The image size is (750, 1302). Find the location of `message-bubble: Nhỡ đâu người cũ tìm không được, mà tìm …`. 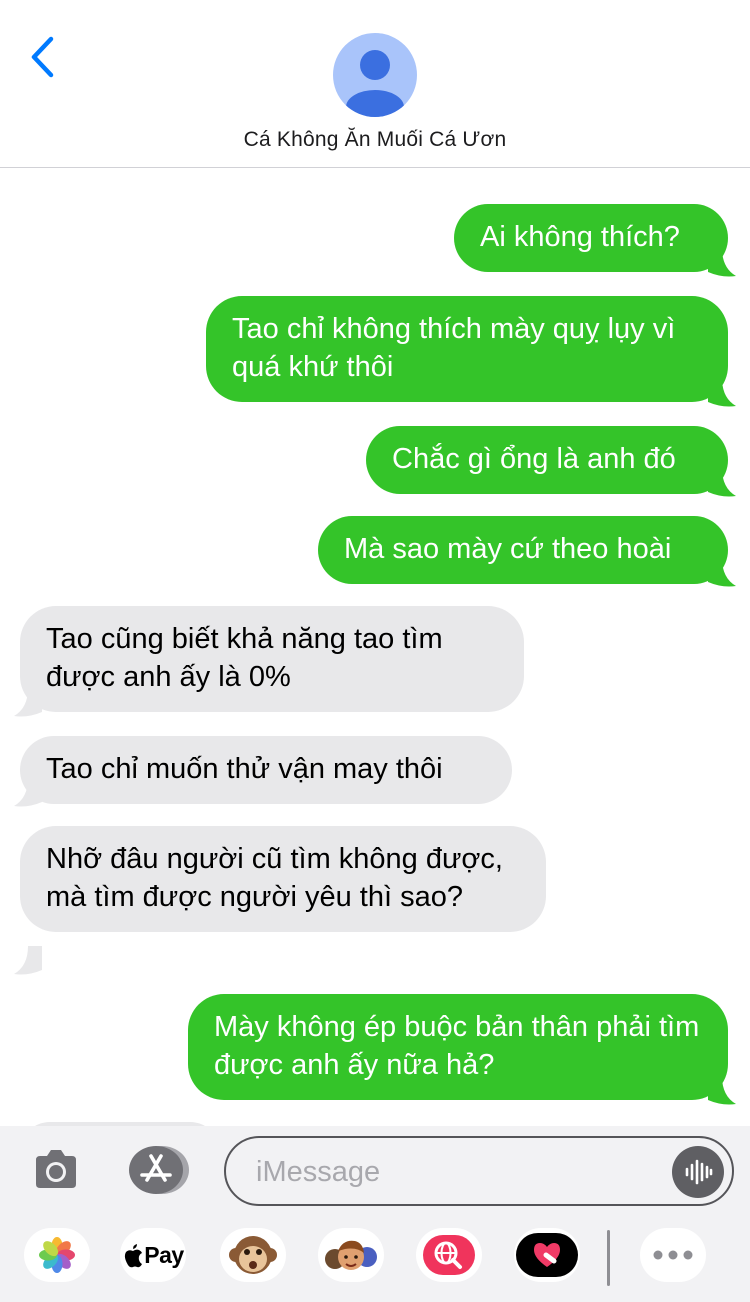

message-bubble: Nhỡ đâu người cũ tìm không được, mà tìm … is located at coordinates (283, 879).